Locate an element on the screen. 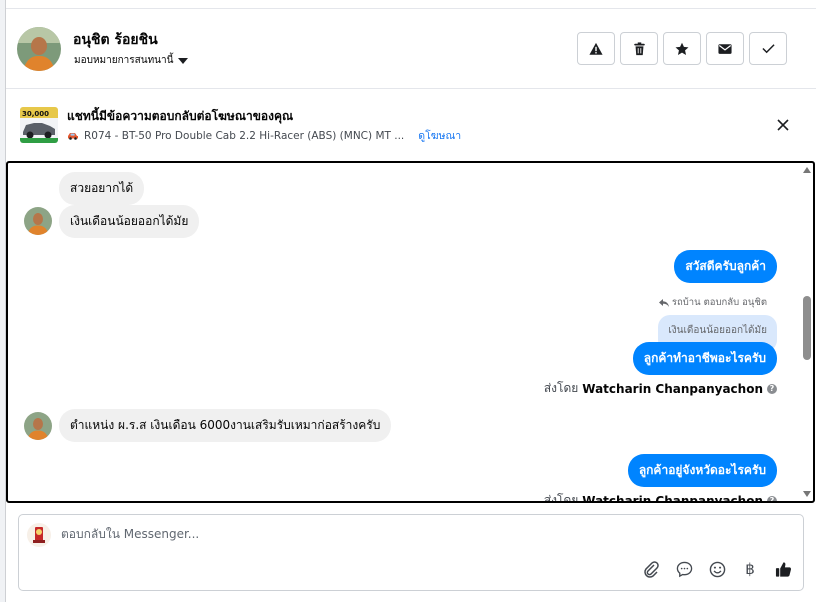 The width and height of the screenshot is (816, 602). trash-icon is located at coordinates (639, 48).